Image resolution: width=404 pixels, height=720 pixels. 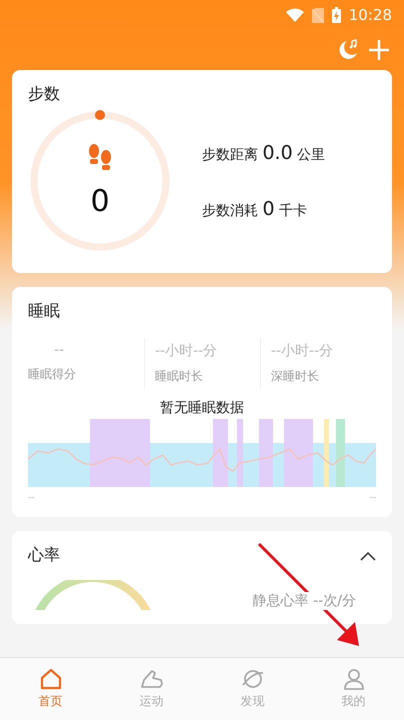 I want to click on add-icon, so click(x=379, y=50).